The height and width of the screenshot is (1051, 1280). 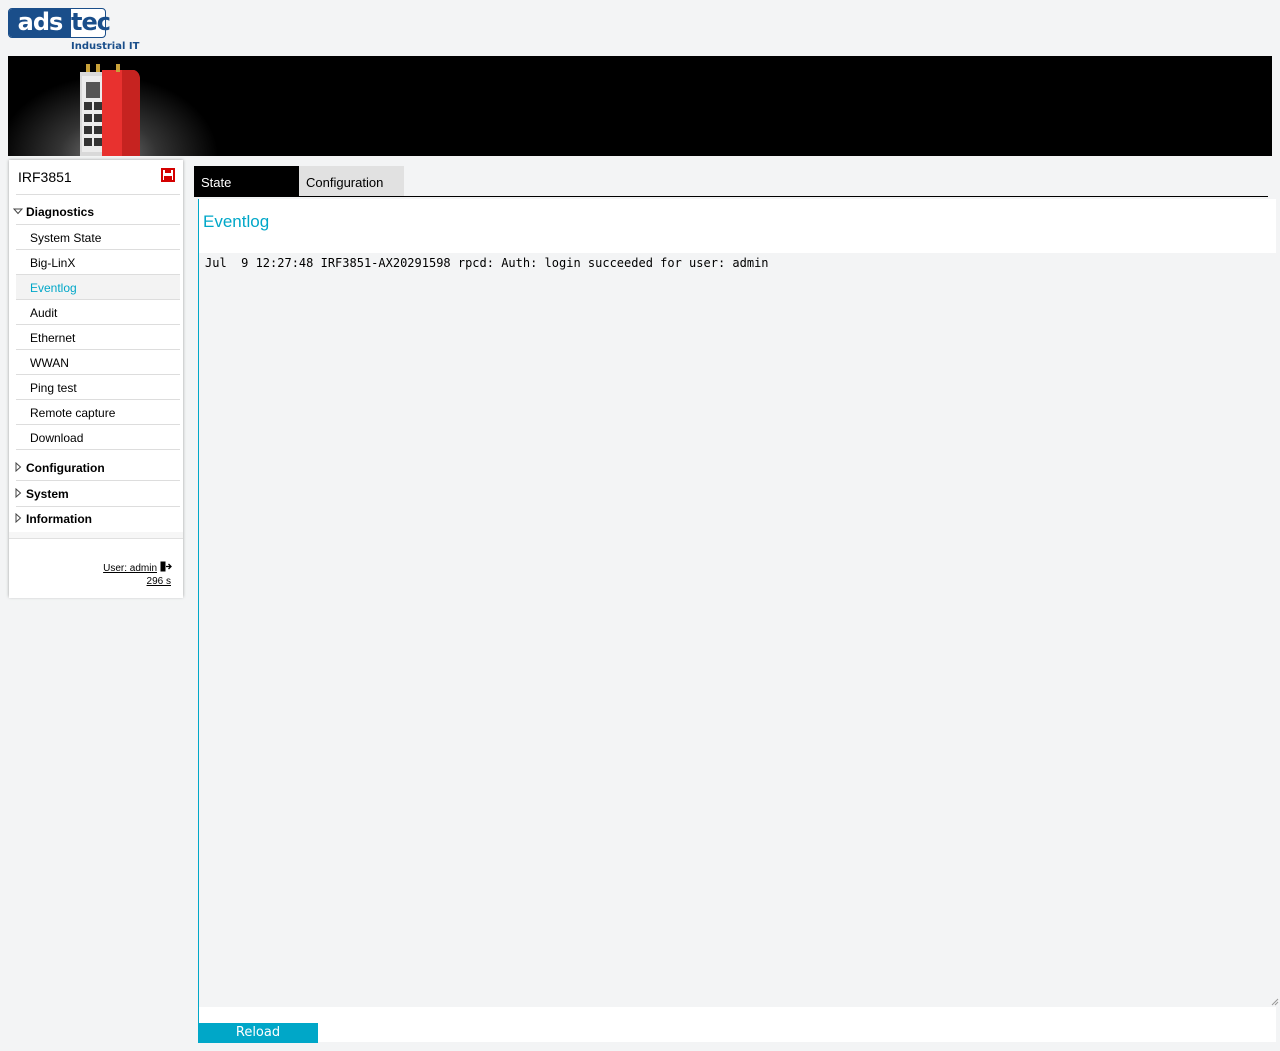 What do you see at coordinates (59, 519) in the screenshot?
I see `nav-group-label: Information` at bounding box center [59, 519].